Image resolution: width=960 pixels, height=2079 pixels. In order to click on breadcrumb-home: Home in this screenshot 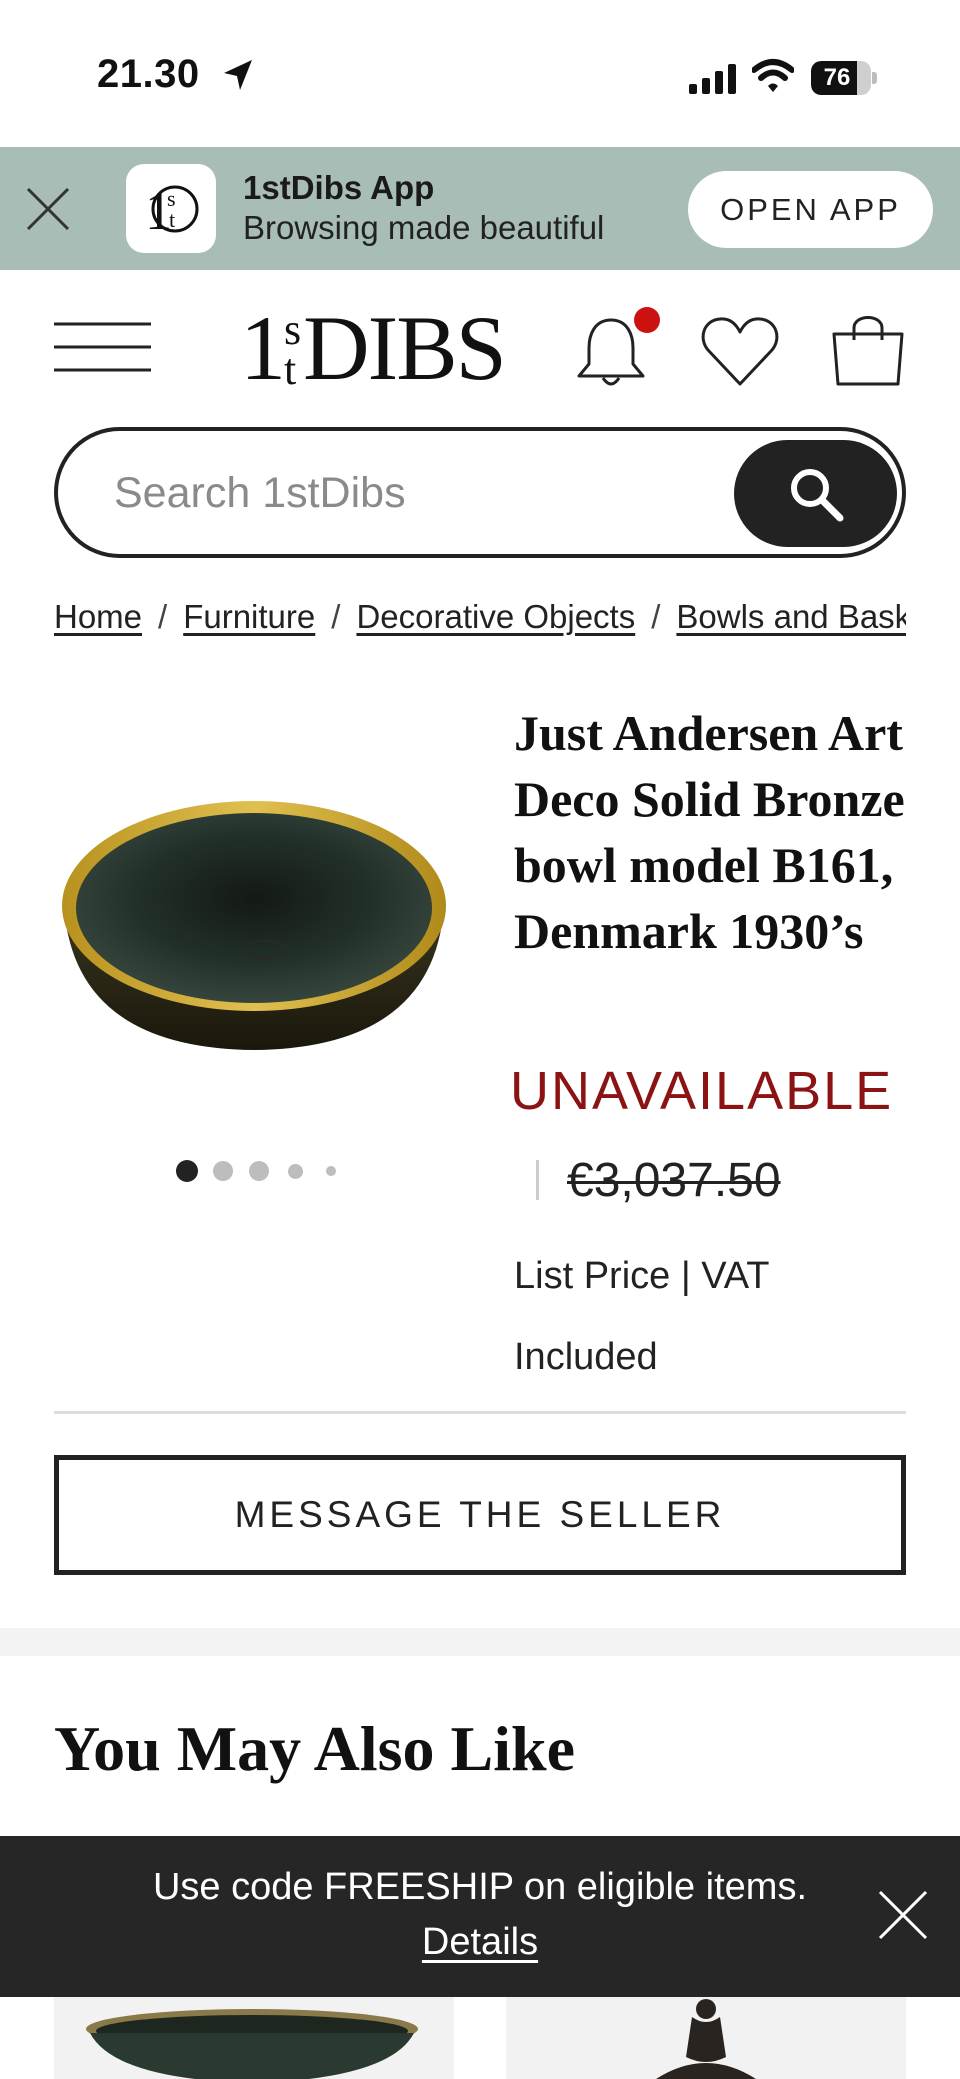, I will do `click(98, 616)`.